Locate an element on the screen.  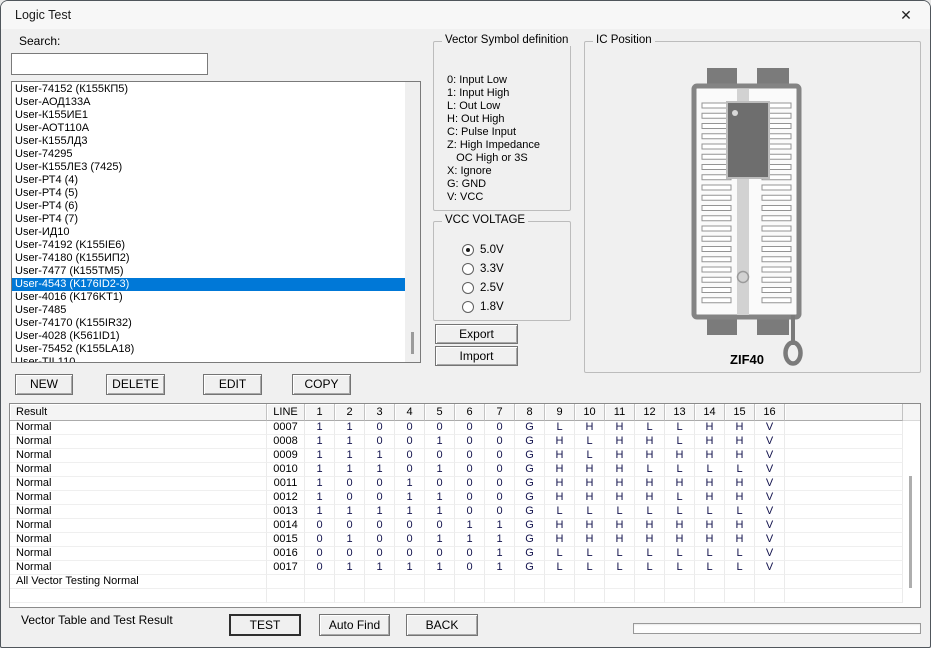
line-cell: 0016 is located at coordinates (286, 554).